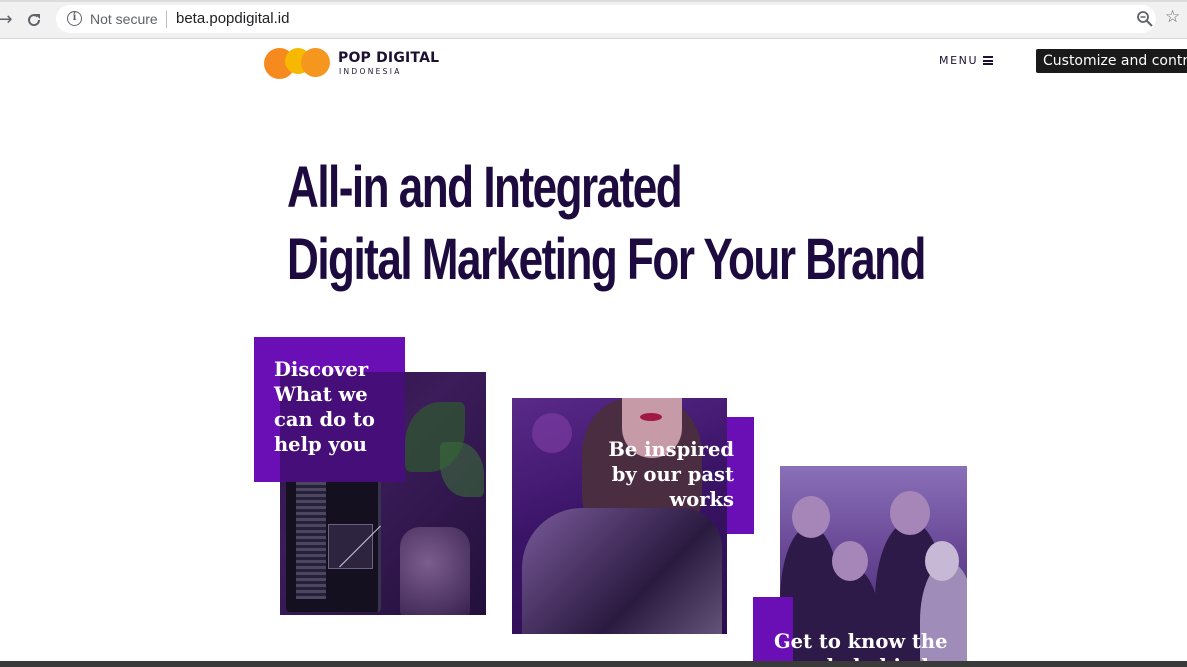  Describe the element at coordinates (606, 19) in the screenshot. I see `address-bar: i Not secure beta.popdigital.id` at that location.